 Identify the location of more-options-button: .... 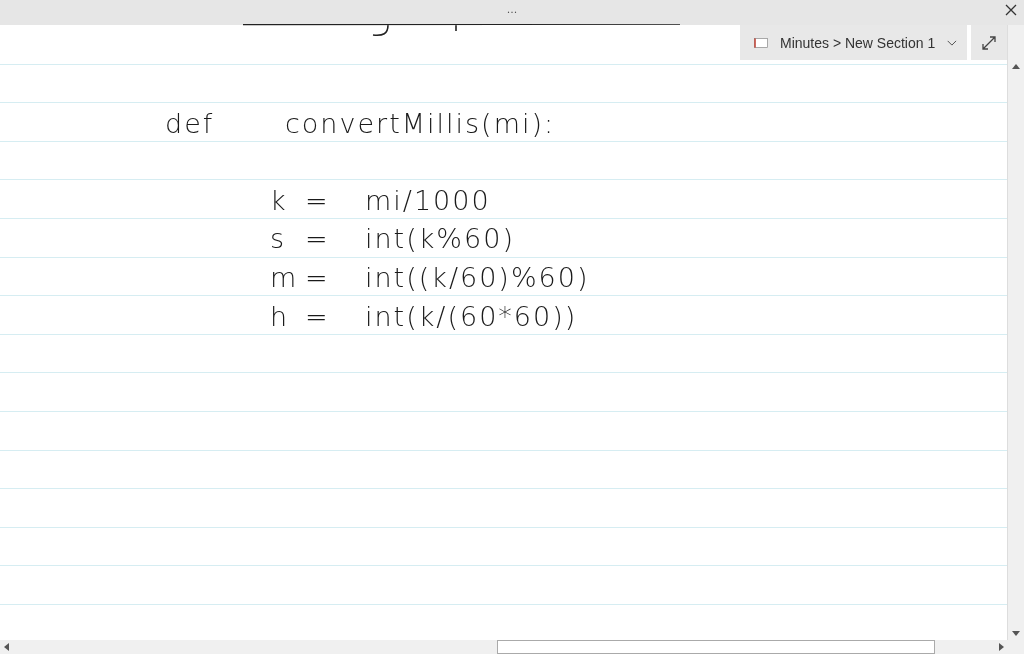
(512, 9).